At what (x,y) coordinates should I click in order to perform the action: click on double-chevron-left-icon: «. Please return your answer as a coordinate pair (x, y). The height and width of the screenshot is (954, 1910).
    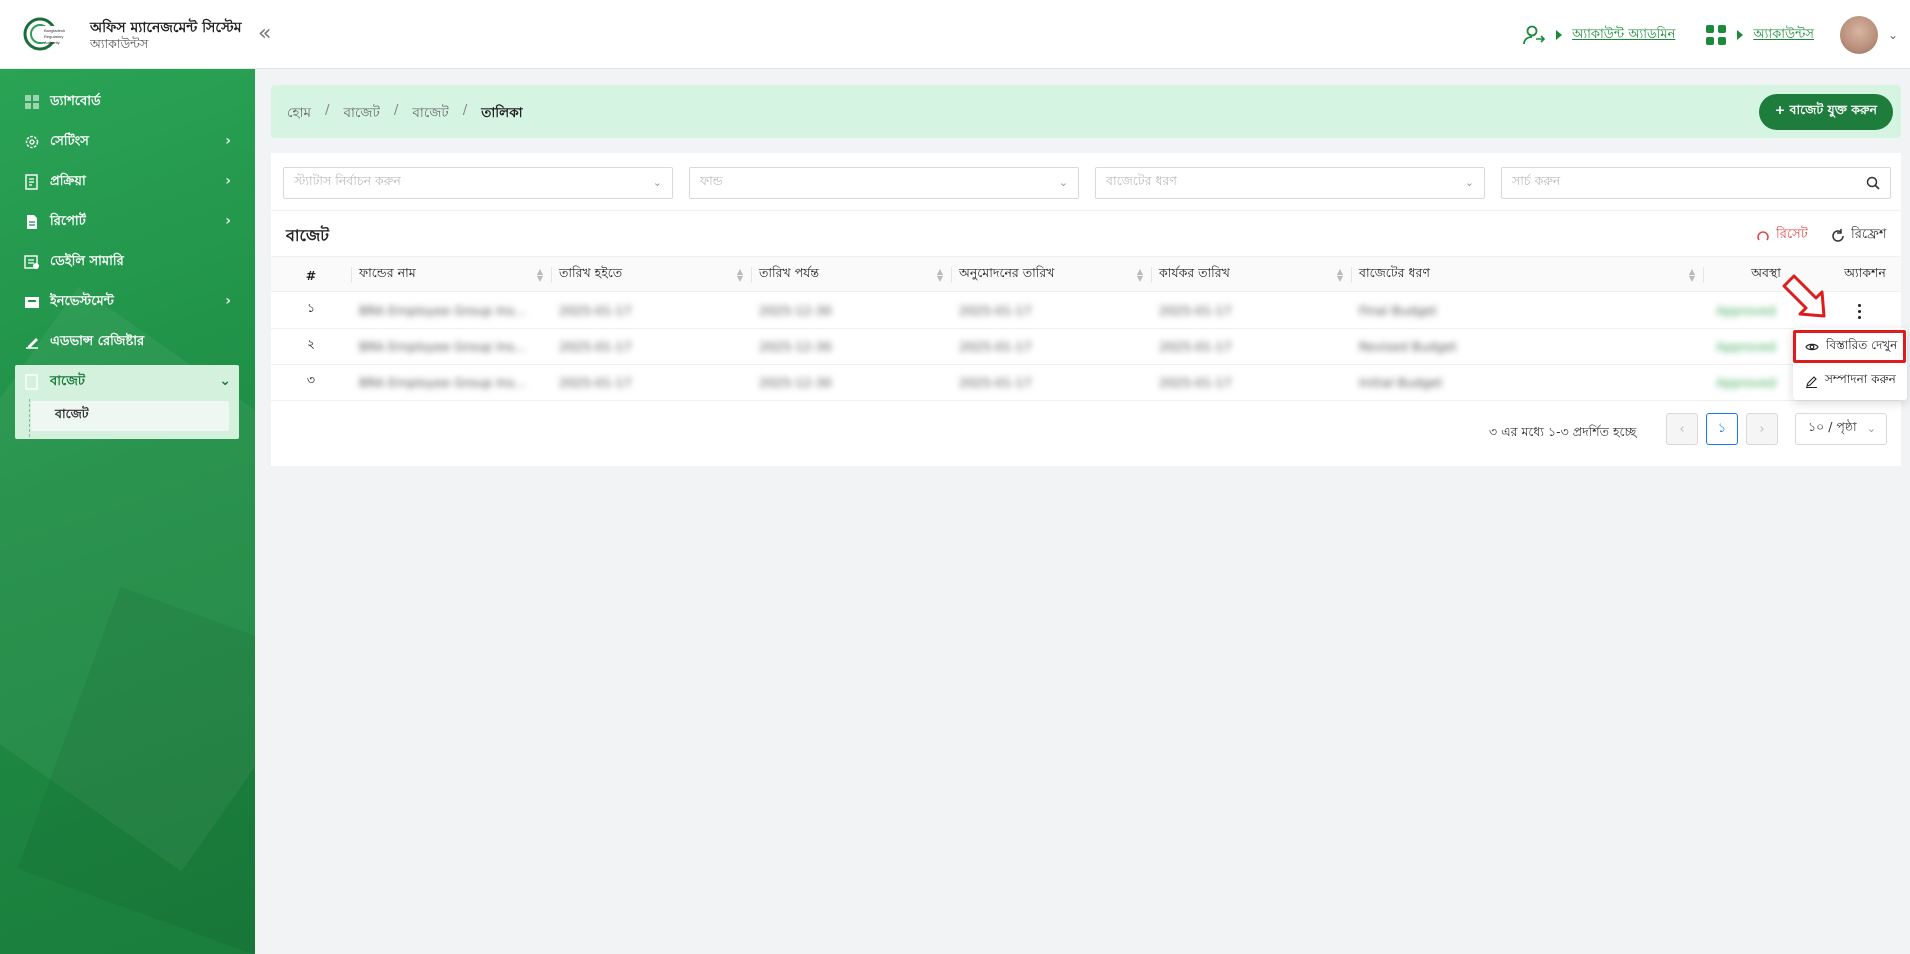
    Looking at the image, I should click on (264, 34).